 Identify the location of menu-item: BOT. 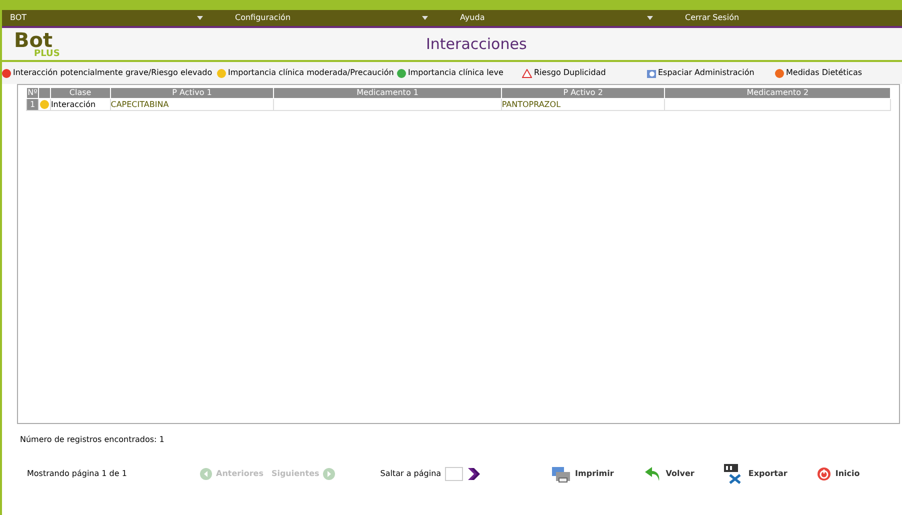
(18, 18).